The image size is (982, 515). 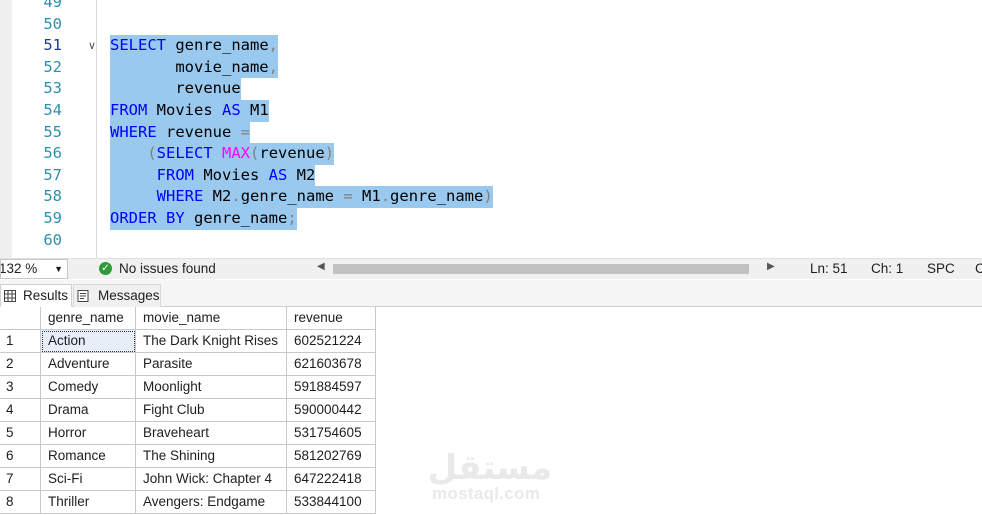 I want to click on line-indicator: Ln: 51, so click(x=829, y=268).